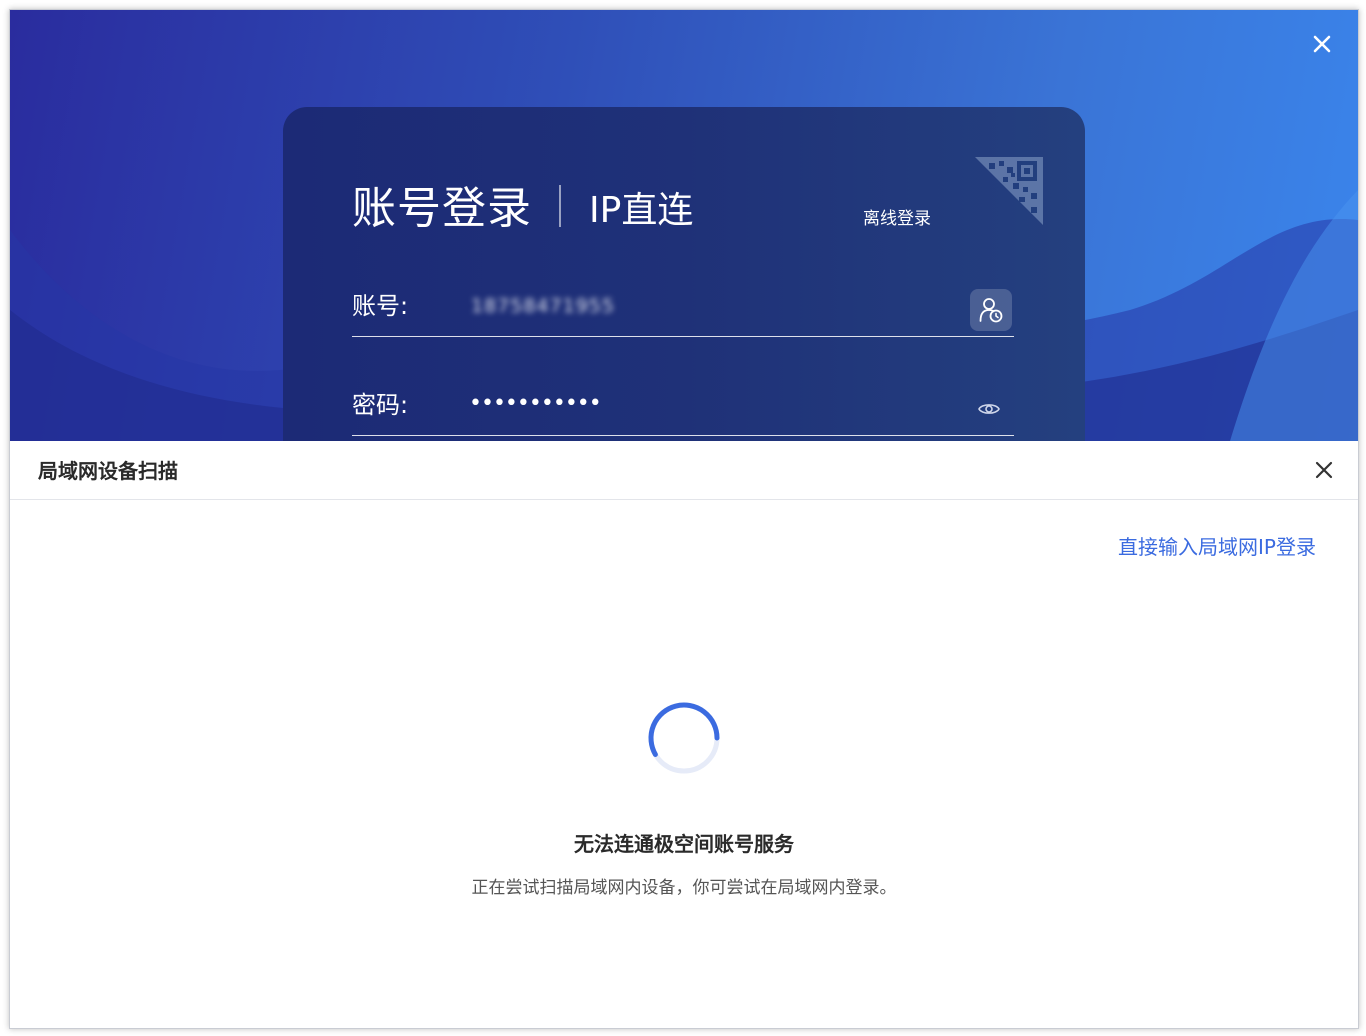 The height and width of the screenshot is (1036, 1366). I want to click on eye-icon, so click(989, 409).